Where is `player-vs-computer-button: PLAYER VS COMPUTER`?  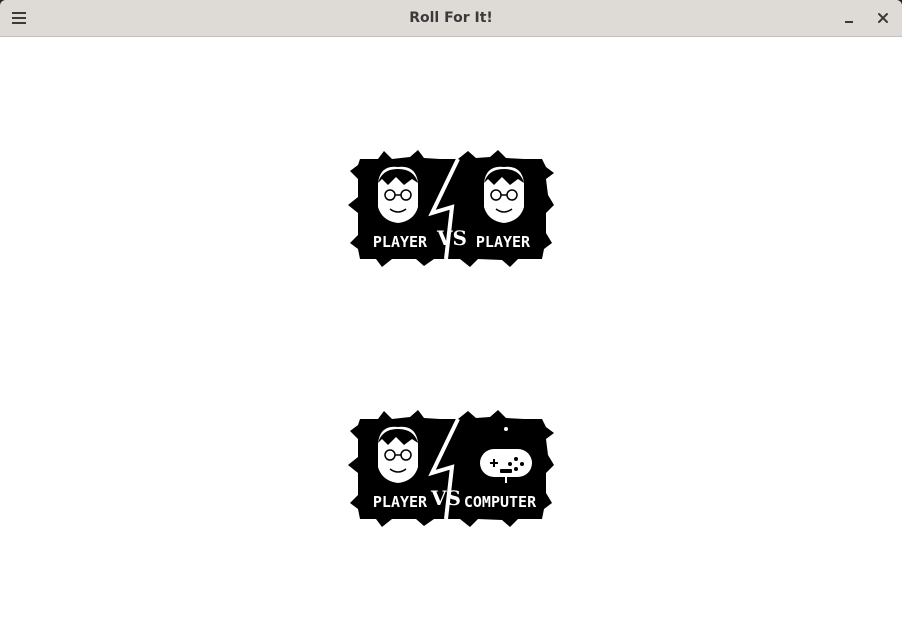 player-vs-computer-button: PLAYER VS COMPUTER is located at coordinates (451, 469).